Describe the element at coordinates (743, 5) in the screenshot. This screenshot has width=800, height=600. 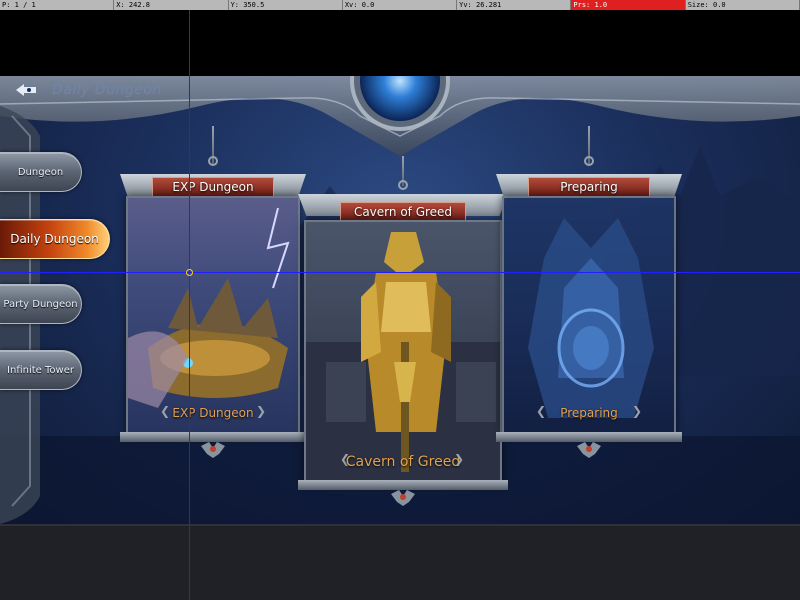
I see `debug-size: Size: 0.0` at that location.